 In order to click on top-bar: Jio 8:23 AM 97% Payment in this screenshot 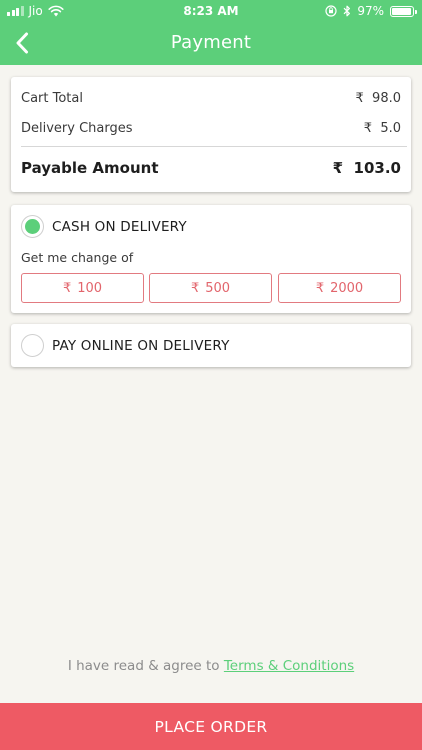, I will do `click(211, 32)`.